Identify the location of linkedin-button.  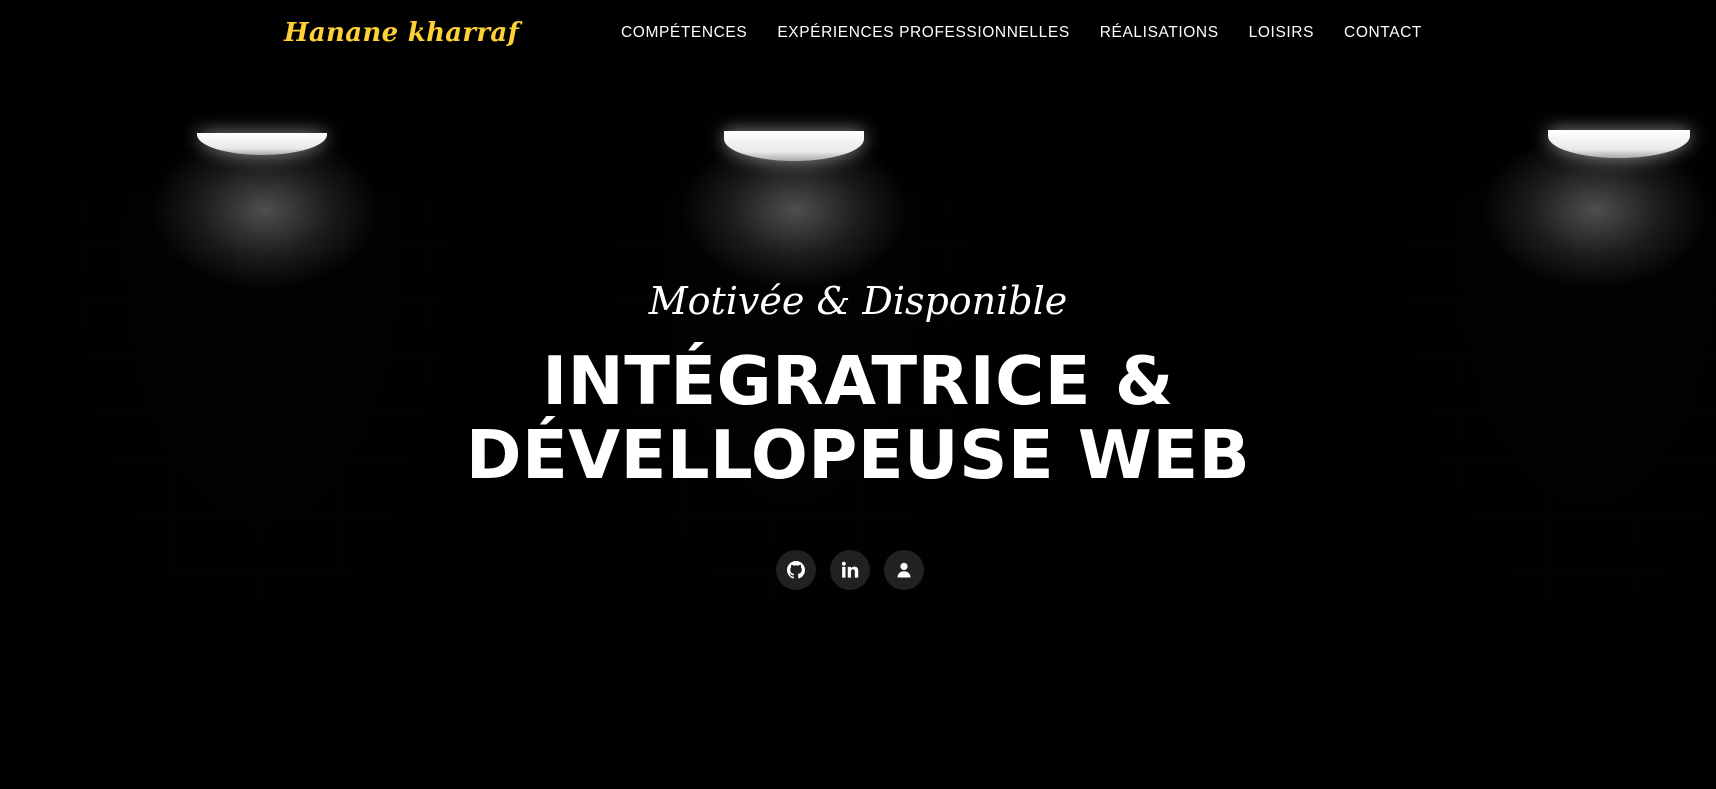
(850, 570).